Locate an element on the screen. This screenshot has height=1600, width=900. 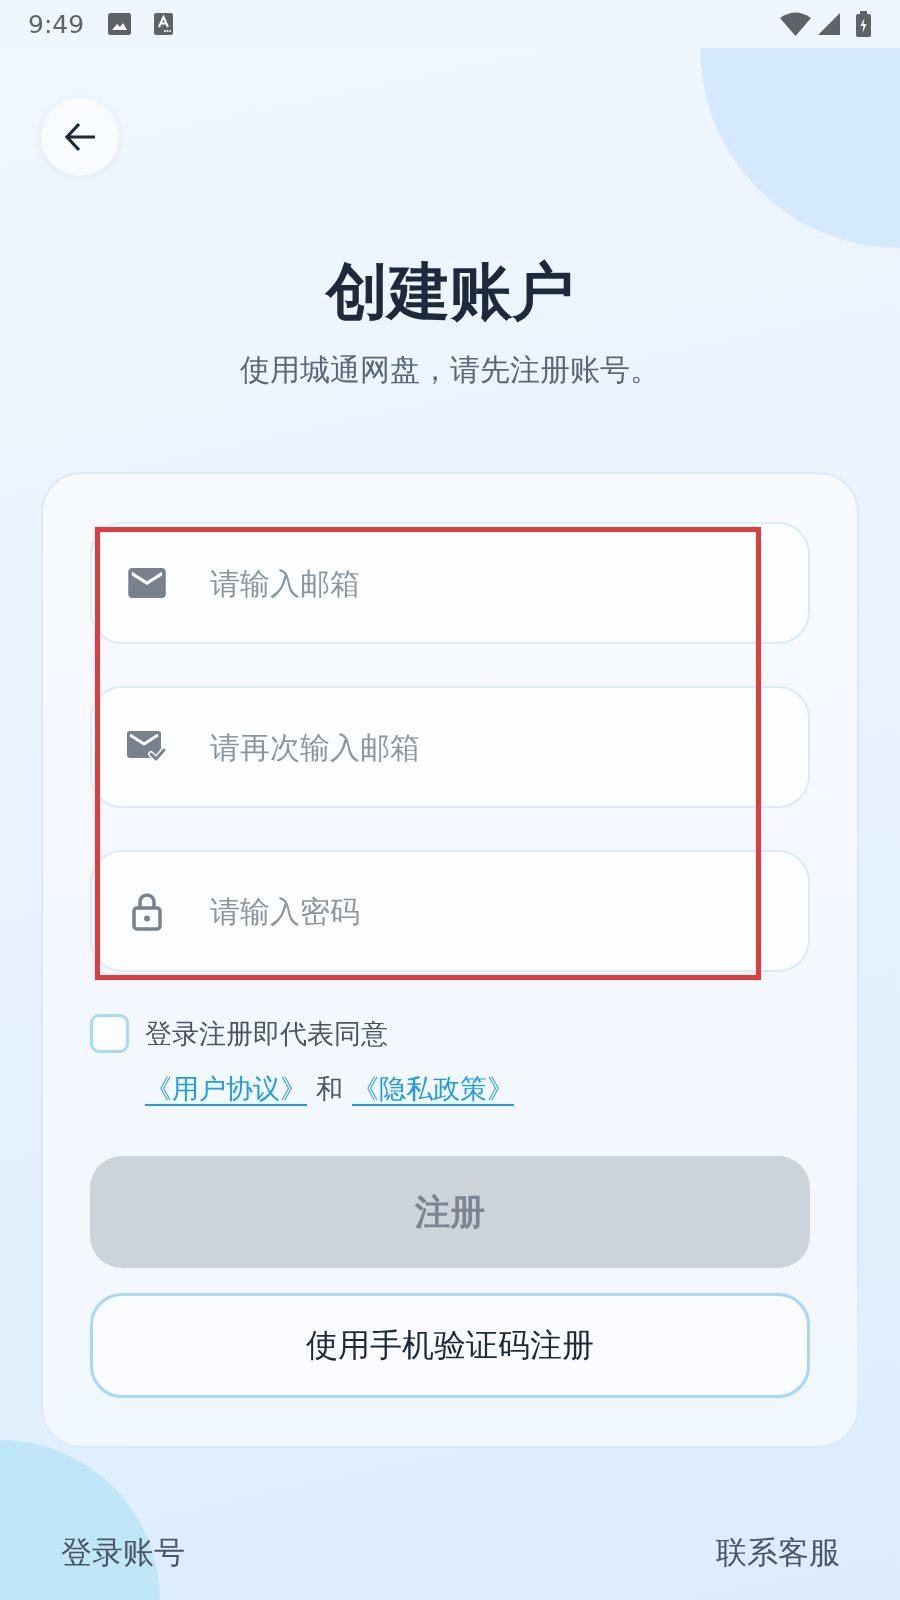
status-time: 9:49 is located at coordinates (56, 24).